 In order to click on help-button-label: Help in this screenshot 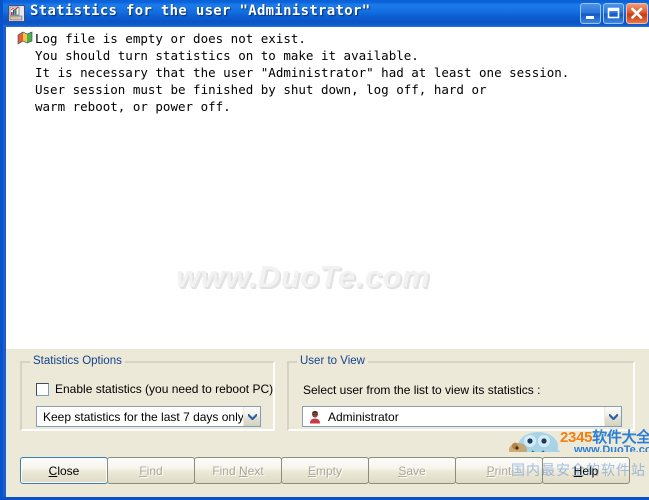, I will do `click(586, 470)`.